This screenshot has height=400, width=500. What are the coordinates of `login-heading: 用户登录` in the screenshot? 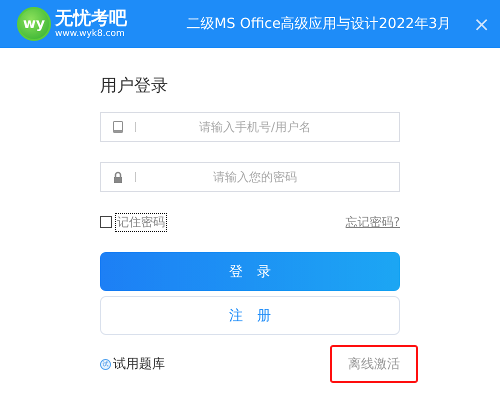 It's located at (134, 86).